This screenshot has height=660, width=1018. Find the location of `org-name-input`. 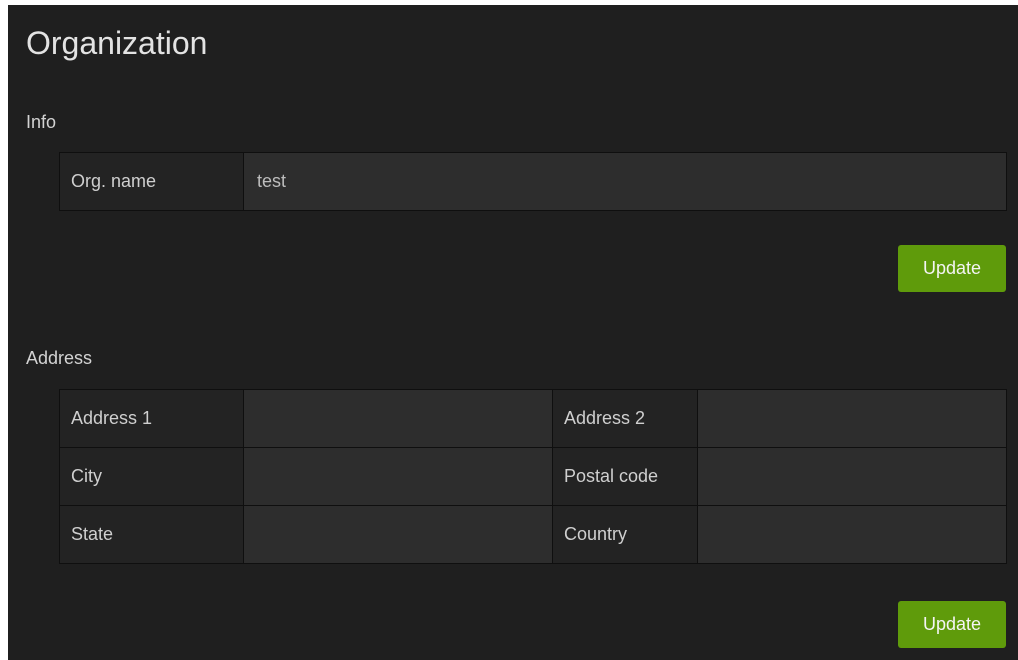

org-name-input is located at coordinates (625, 181).